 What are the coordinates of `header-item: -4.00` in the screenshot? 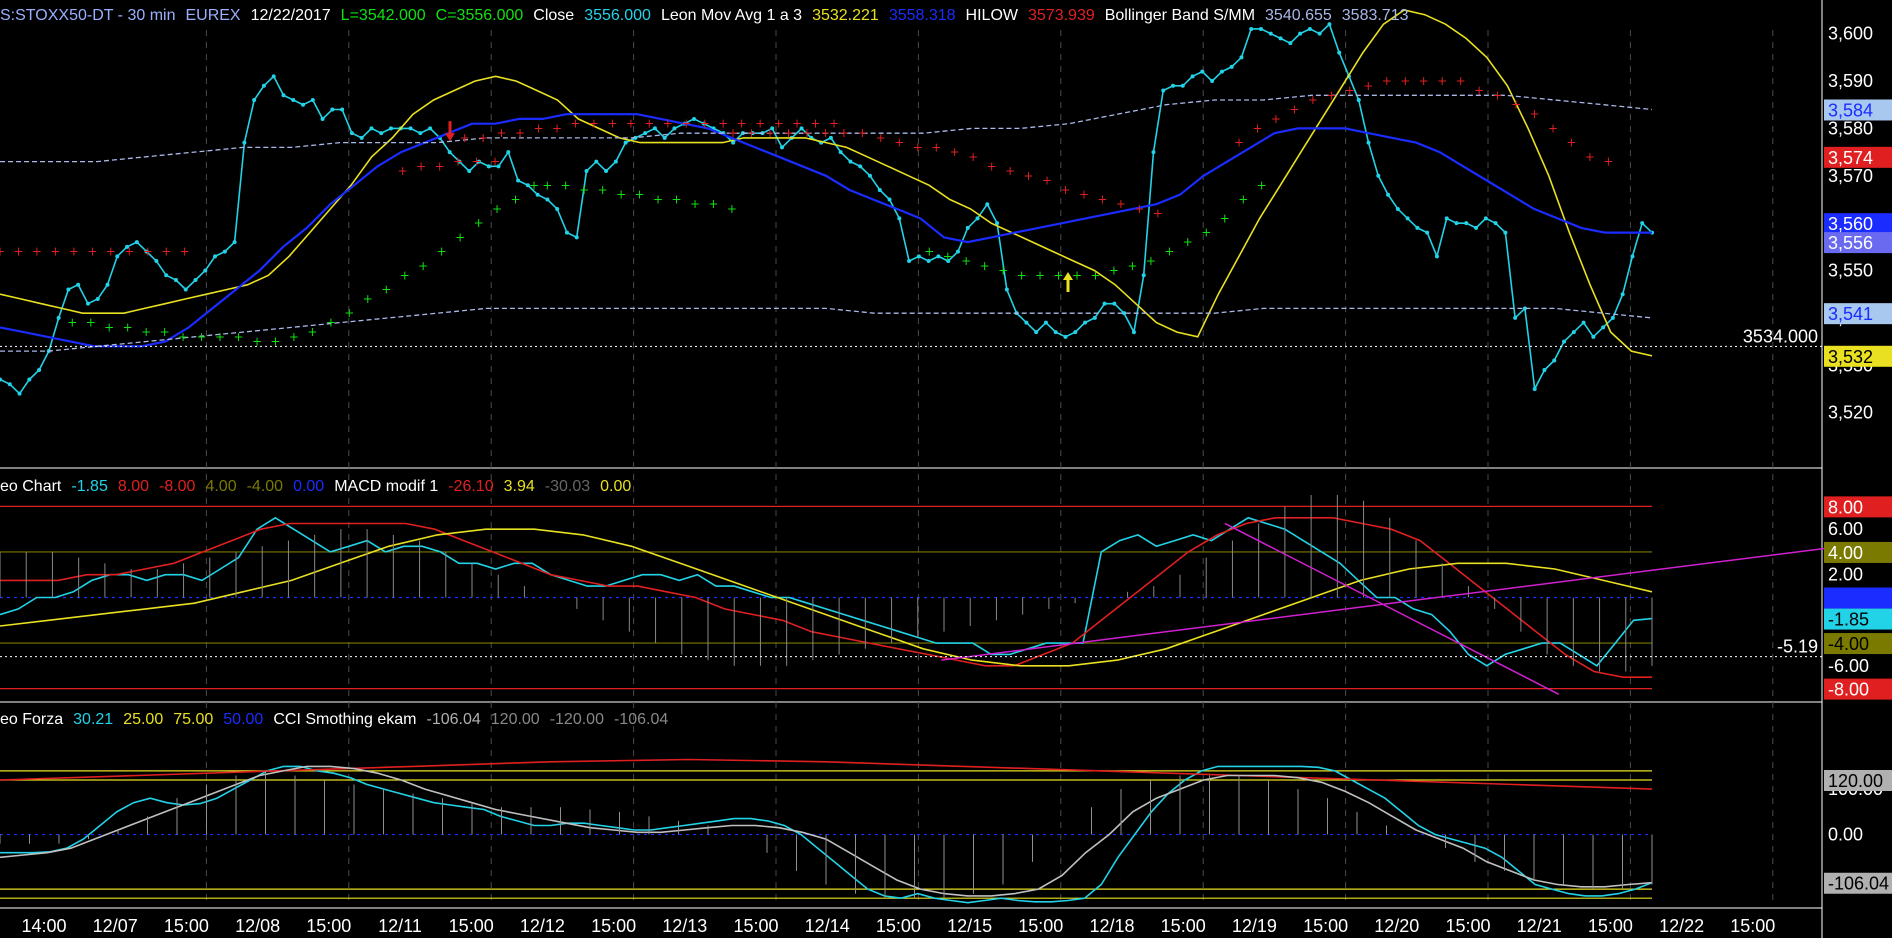 It's located at (265, 486).